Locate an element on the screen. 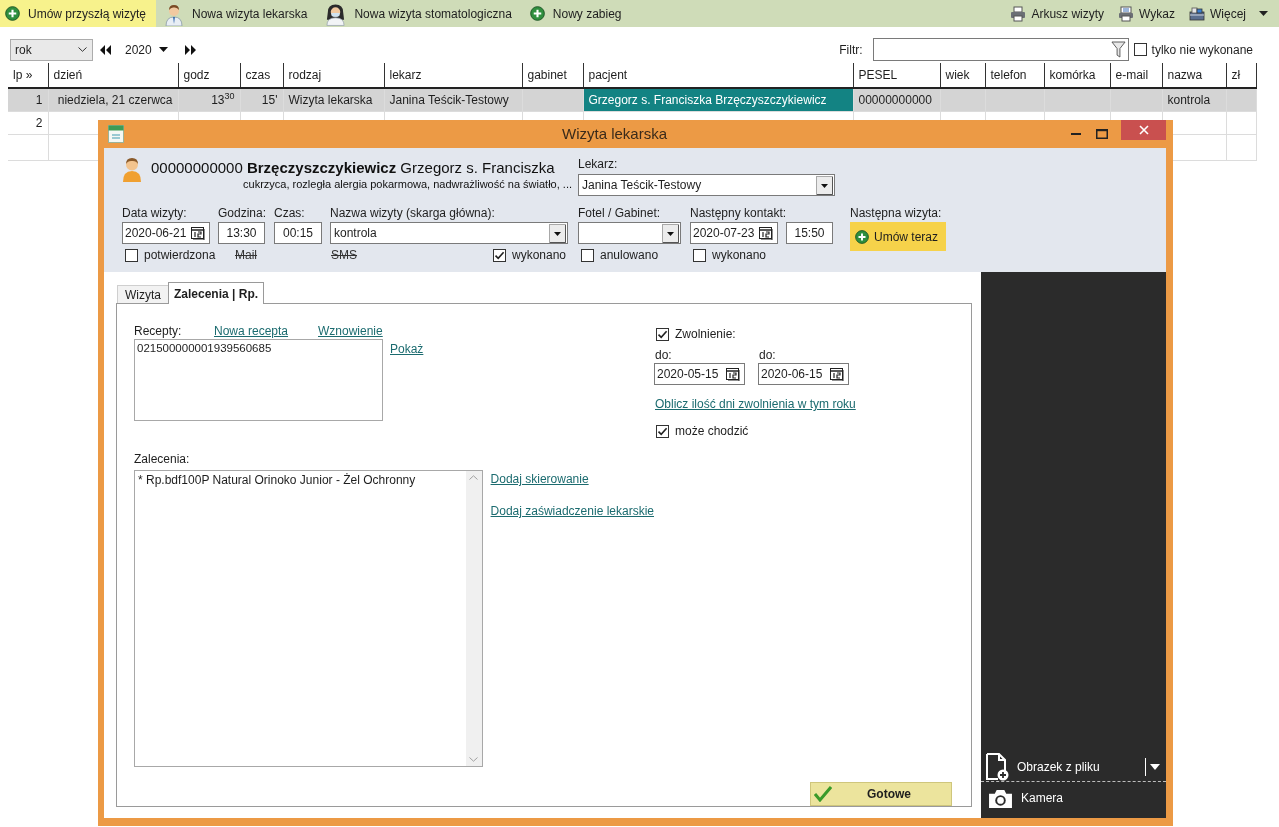 The image size is (1279, 827). date-field: 2020-06-15 is located at coordinates (803, 374).